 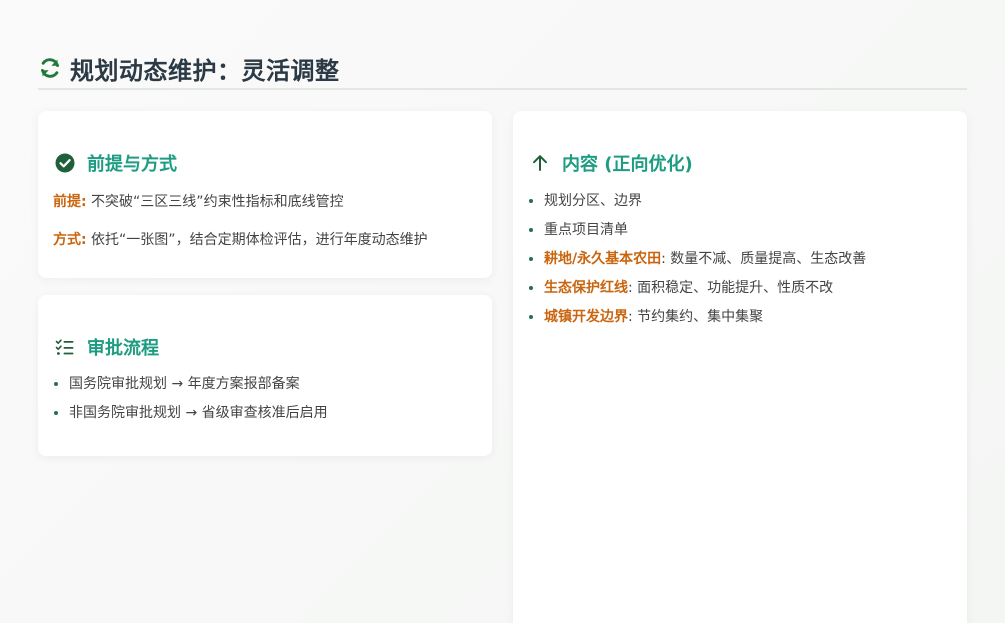 I want to click on list-item: 耕地/永久基本农田: 数量不减、质量提高、生态改善, so click(x=697, y=263).